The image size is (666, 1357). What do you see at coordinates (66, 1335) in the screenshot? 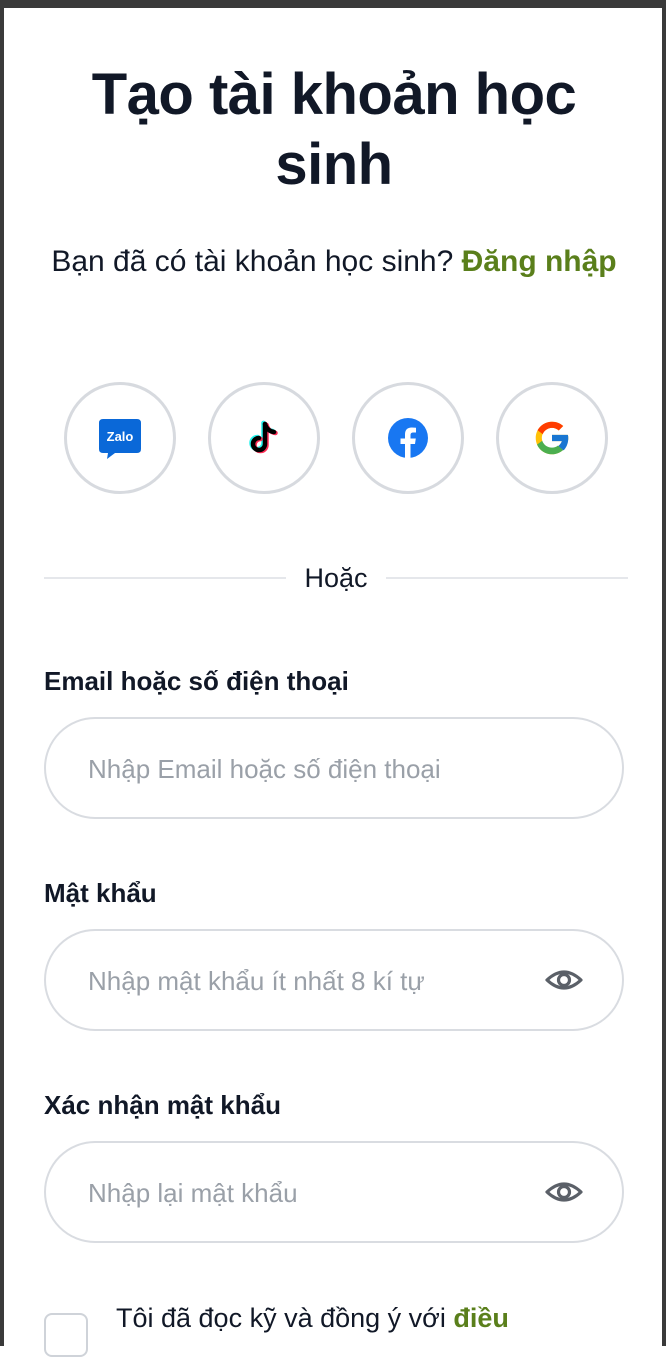
I see `terms-checkbox` at bounding box center [66, 1335].